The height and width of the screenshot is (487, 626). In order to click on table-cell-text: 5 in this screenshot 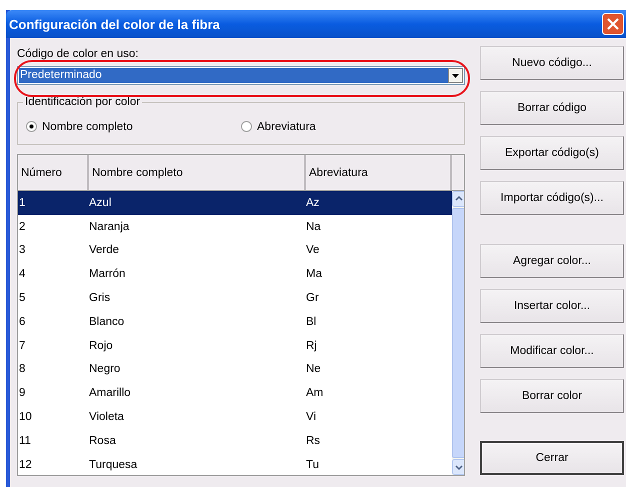, I will do `click(22, 298)`.